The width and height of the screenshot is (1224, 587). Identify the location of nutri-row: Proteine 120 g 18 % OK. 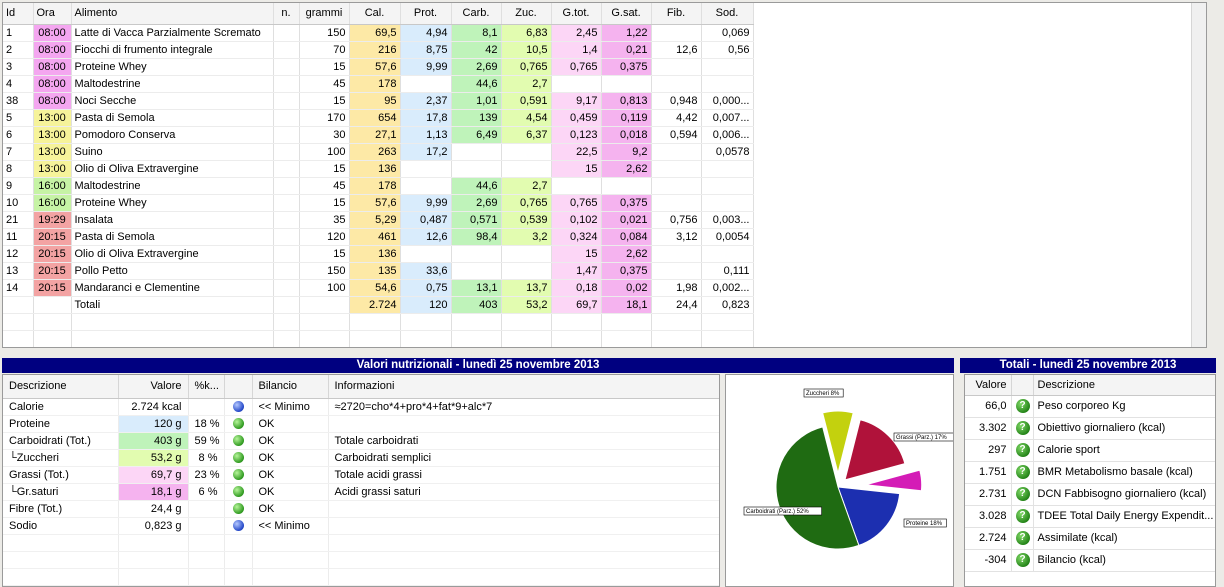
(361, 424).